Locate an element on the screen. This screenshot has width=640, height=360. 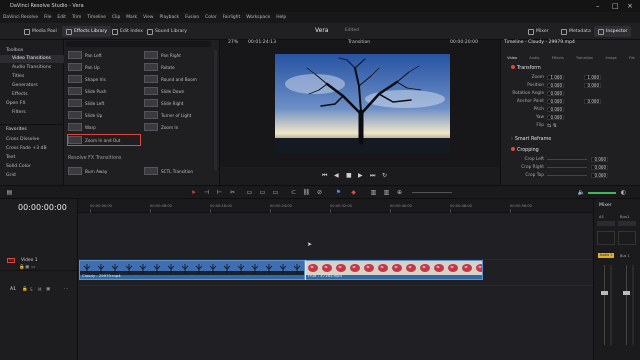
tab-image: Image is located at coordinates (610, 58).